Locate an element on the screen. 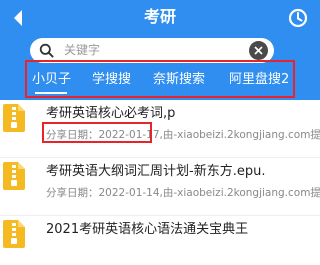  history-button is located at coordinates (298, 18).